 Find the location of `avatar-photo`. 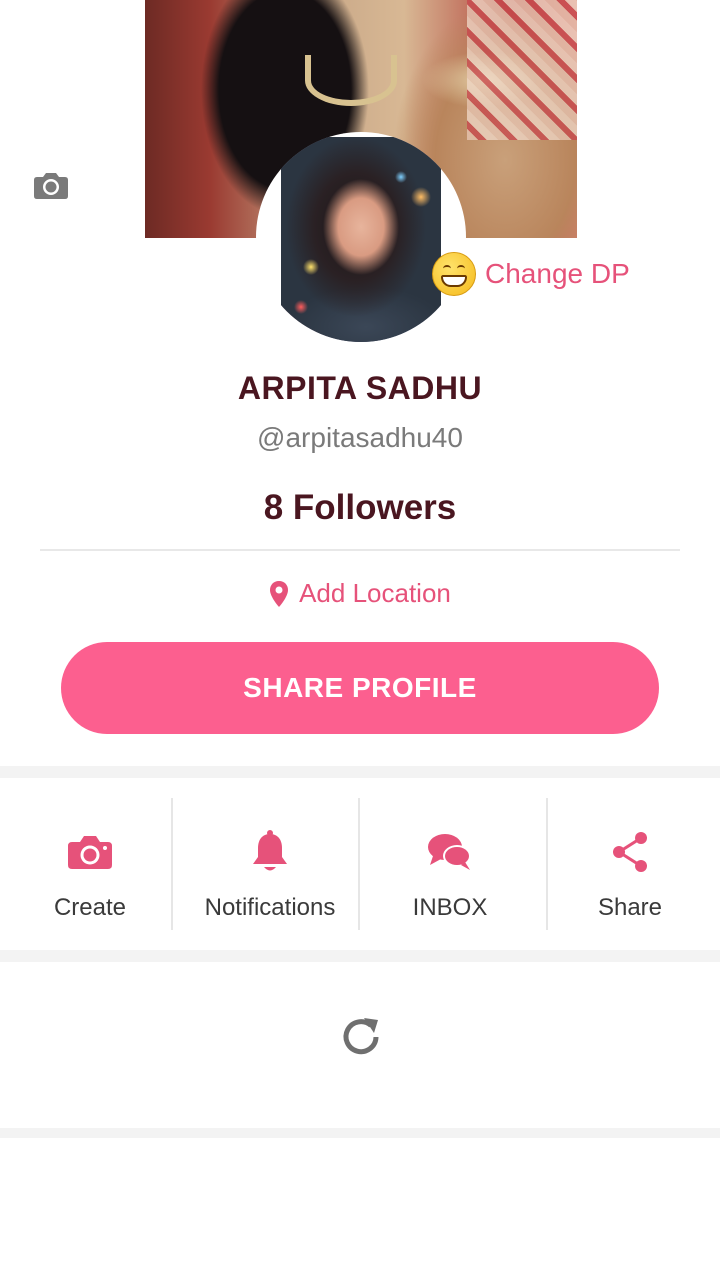

avatar-photo is located at coordinates (361, 239).